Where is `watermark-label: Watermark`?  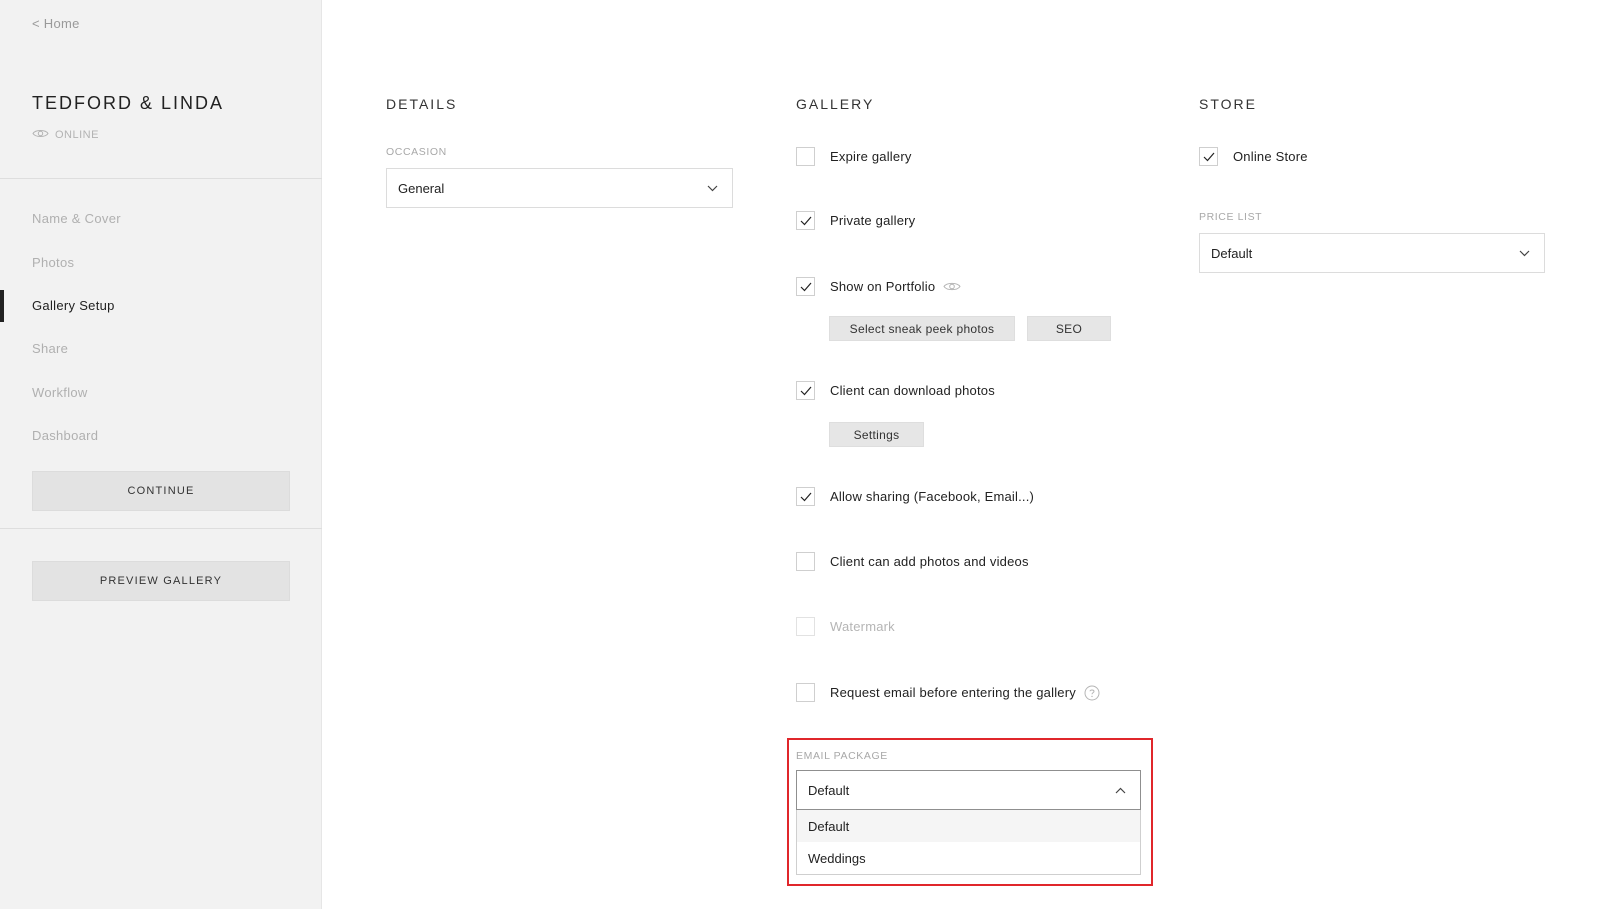 watermark-label: Watermark is located at coordinates (862, 626).